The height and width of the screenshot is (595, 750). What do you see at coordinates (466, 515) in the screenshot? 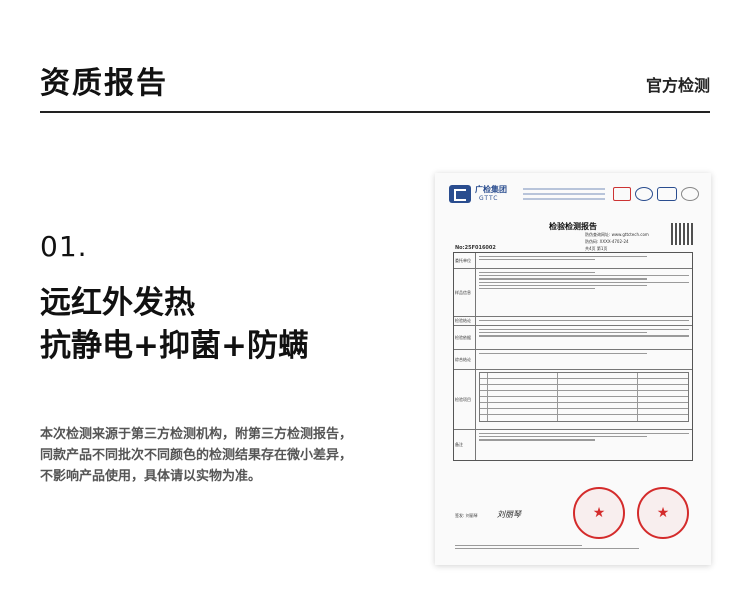
I see `signature-label: 签发: 刘丽琴` at bounding box center [466, 515].